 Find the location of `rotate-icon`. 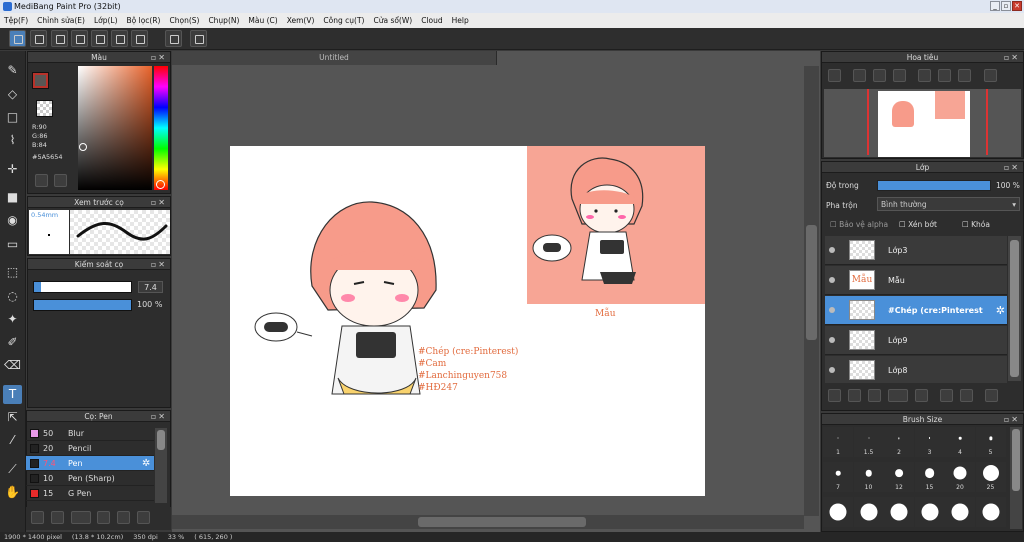

rotate-icon is located at coordinates (964, 75).